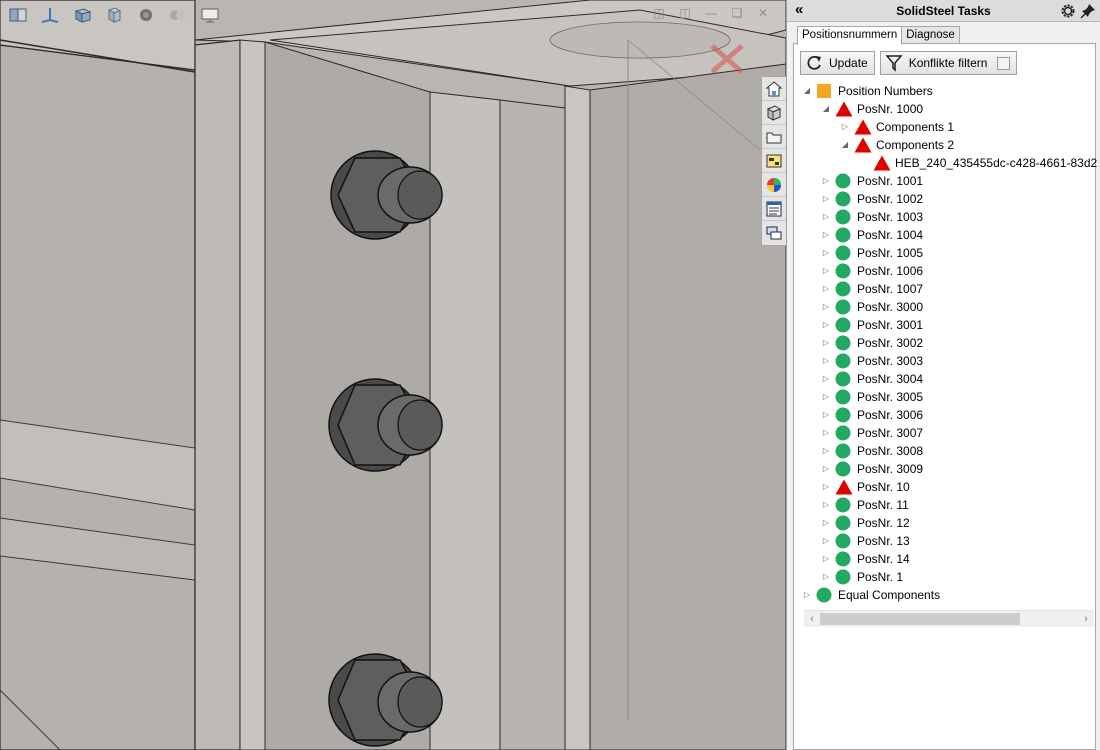 This screenshot has width=1100, height=750. What do you see at coordinates (774, 233) in the screenshot?
I see `forum-icon` at bounding box center [774, 233].